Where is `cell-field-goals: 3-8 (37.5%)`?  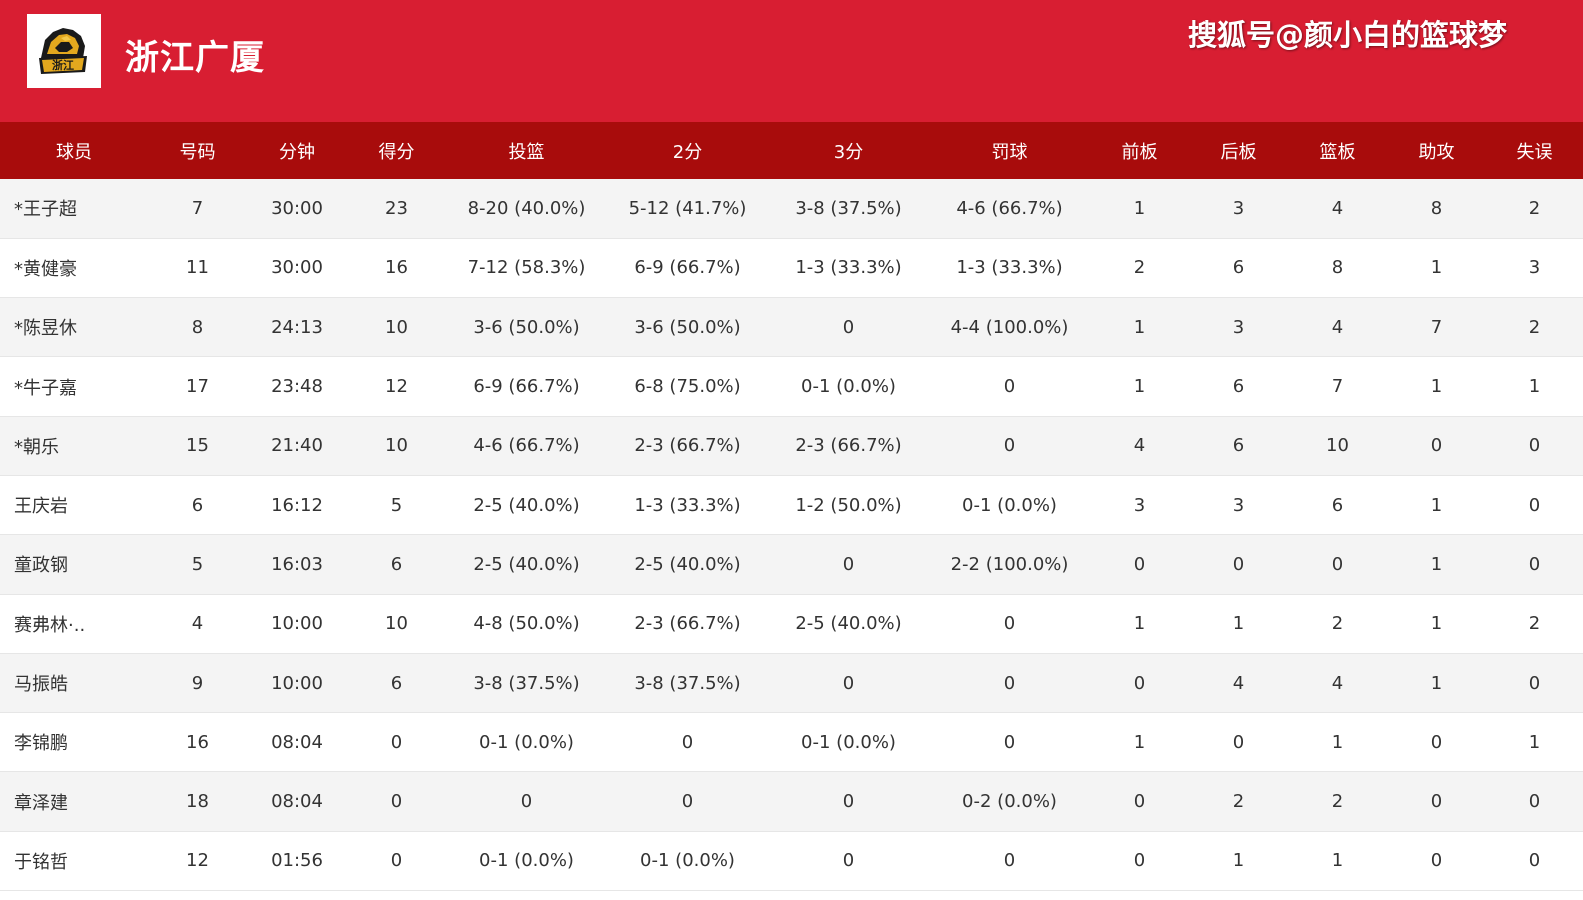 cell-field-goals: 3-8 (37.5%) is located at coordinates (526, 683).